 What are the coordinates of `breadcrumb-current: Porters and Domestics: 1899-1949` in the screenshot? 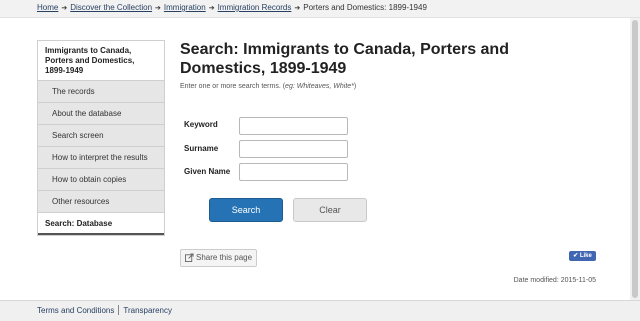 It's located at (365, 7).